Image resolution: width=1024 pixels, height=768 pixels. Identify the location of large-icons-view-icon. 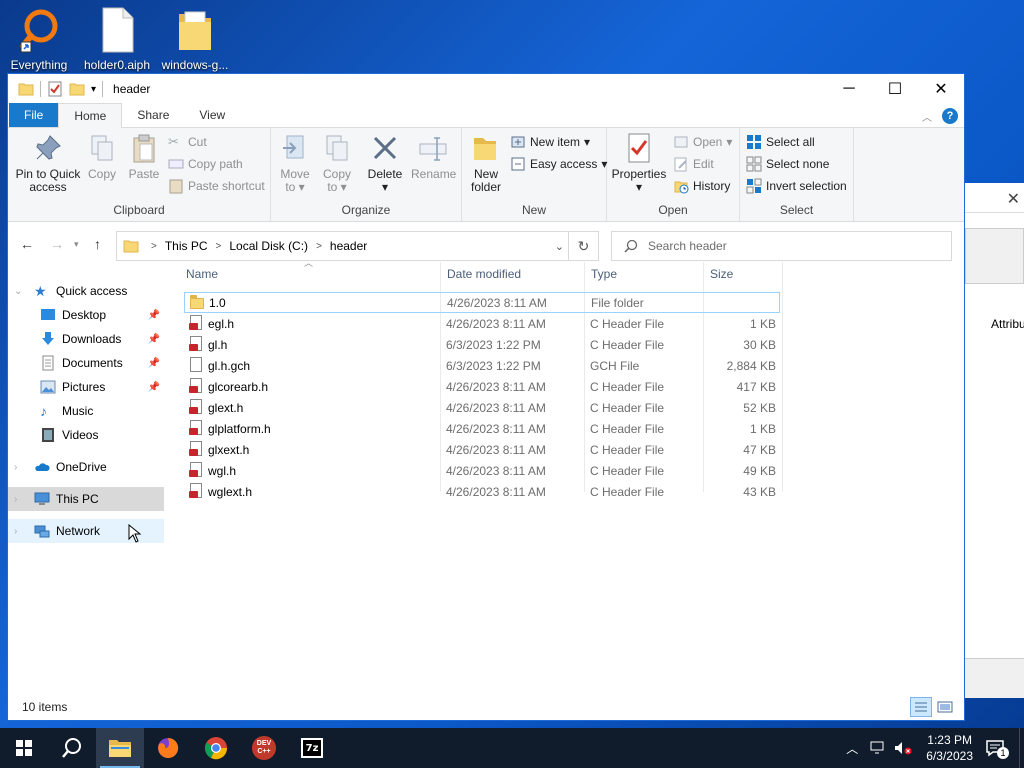
(945, 707).